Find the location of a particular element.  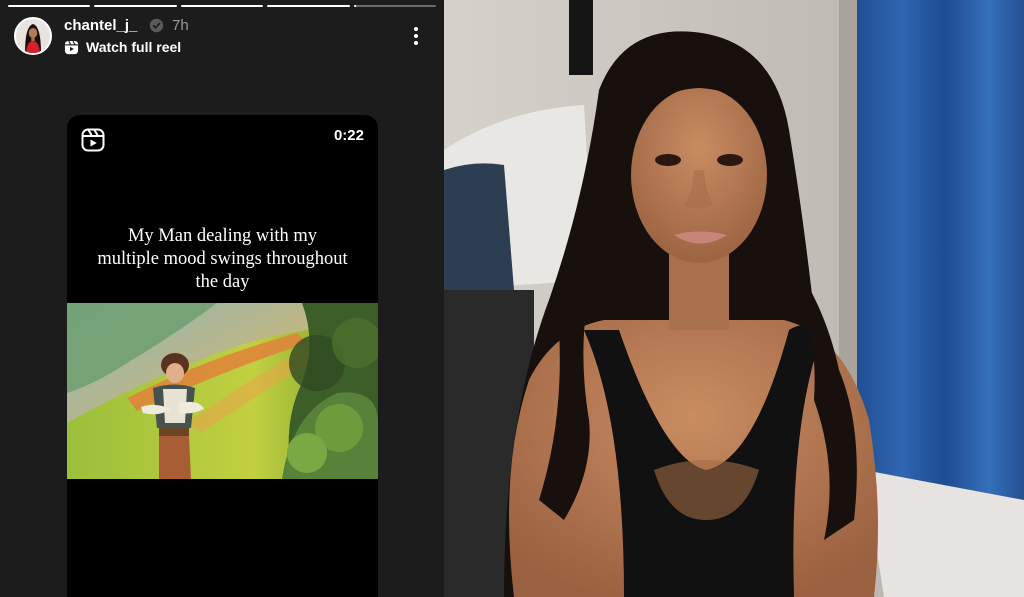

username: chantel_j_ is located at coordinates (100, 25).